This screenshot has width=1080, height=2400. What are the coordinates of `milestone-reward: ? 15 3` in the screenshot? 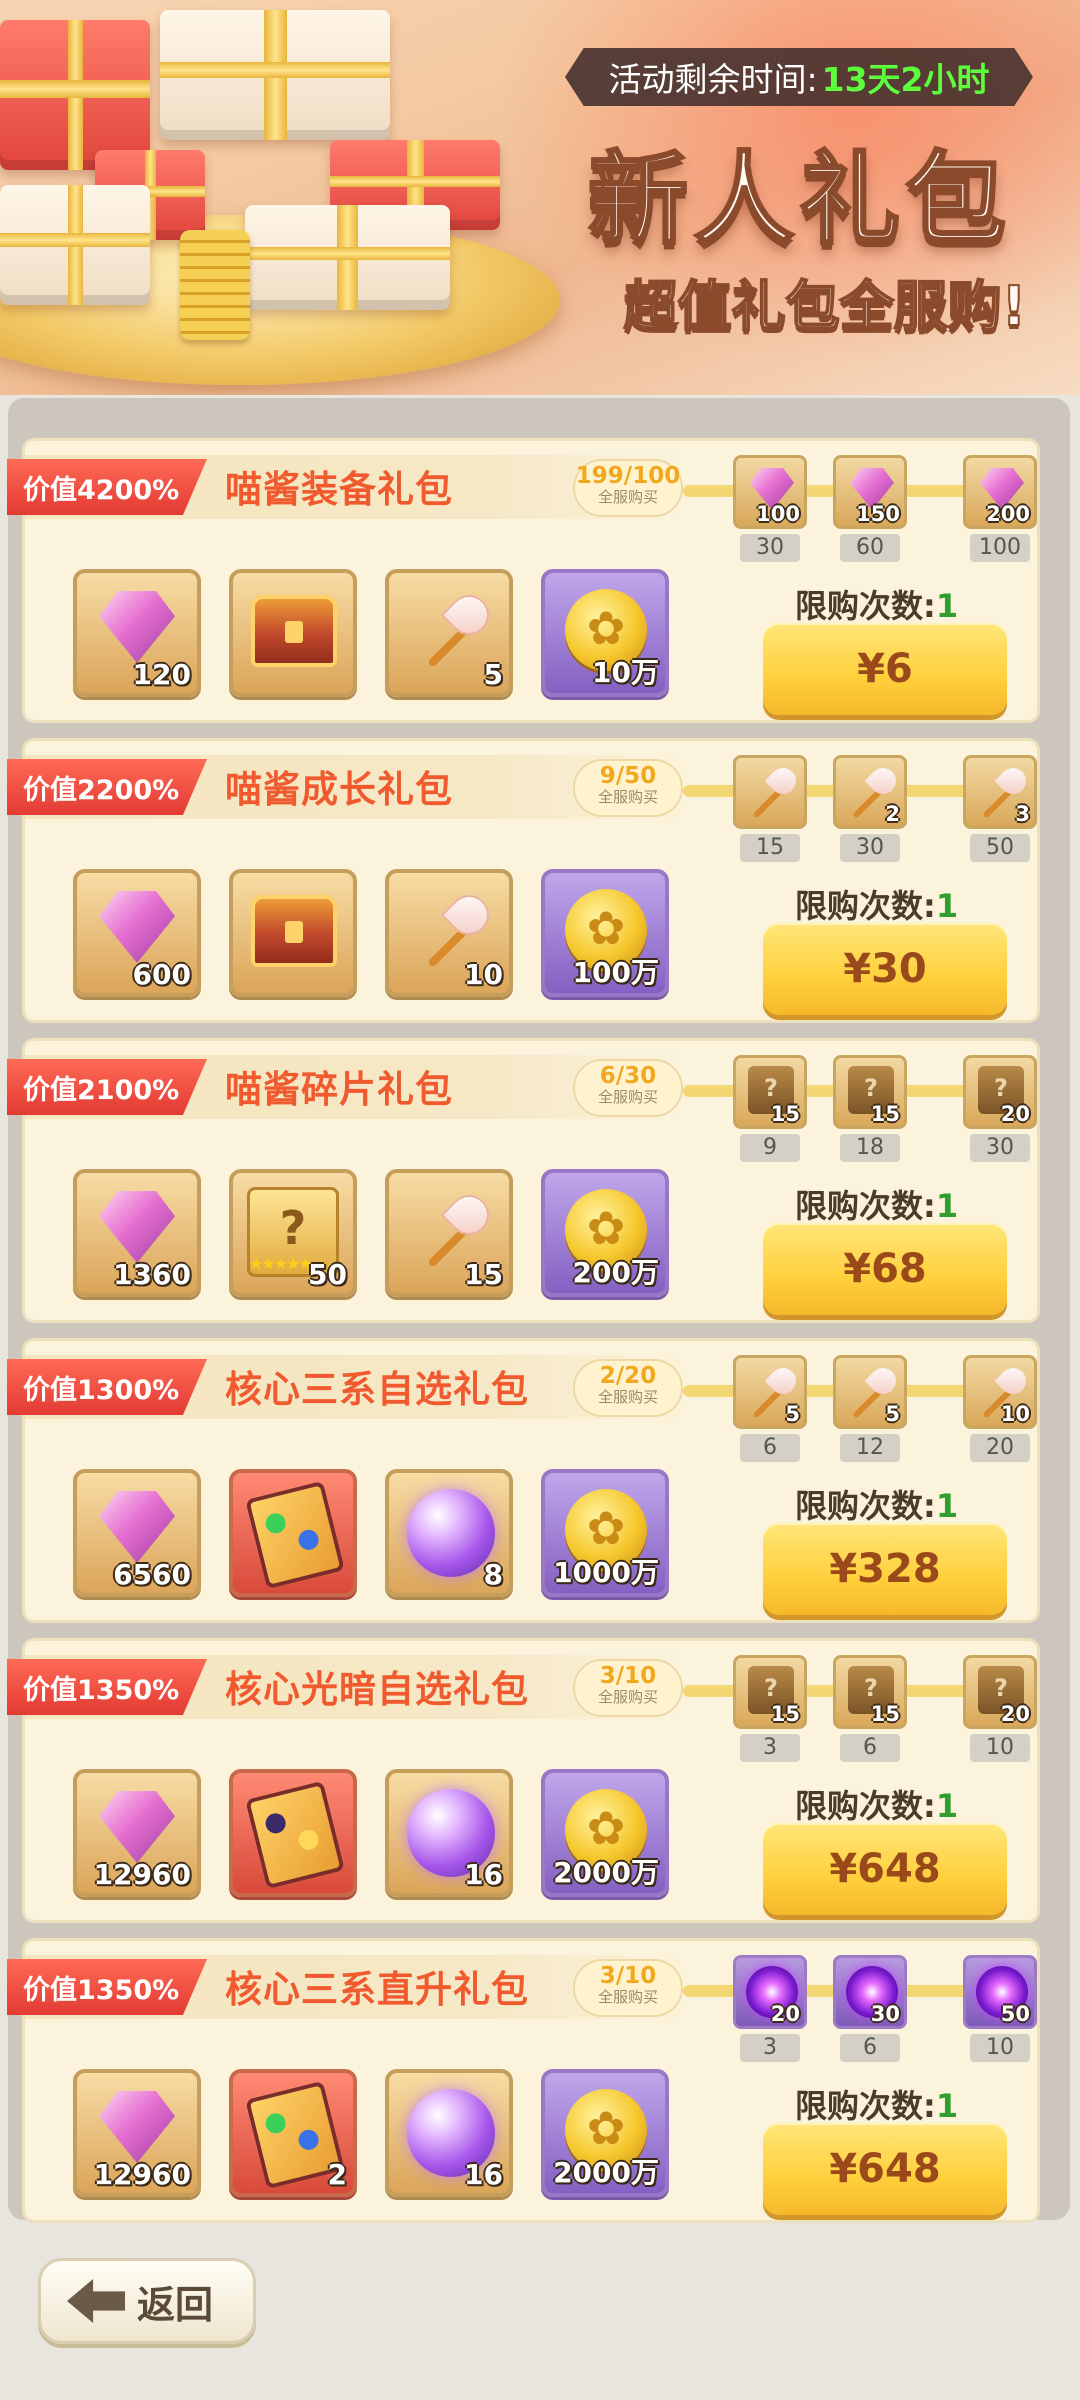 It's located at (770, 1708).